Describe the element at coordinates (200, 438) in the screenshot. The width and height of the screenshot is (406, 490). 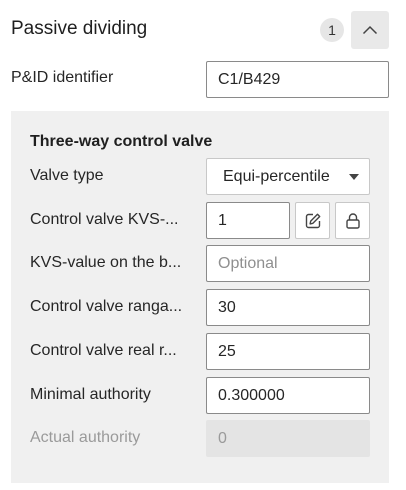
I see `actual-authority-row: Actual authority 0` at that location.